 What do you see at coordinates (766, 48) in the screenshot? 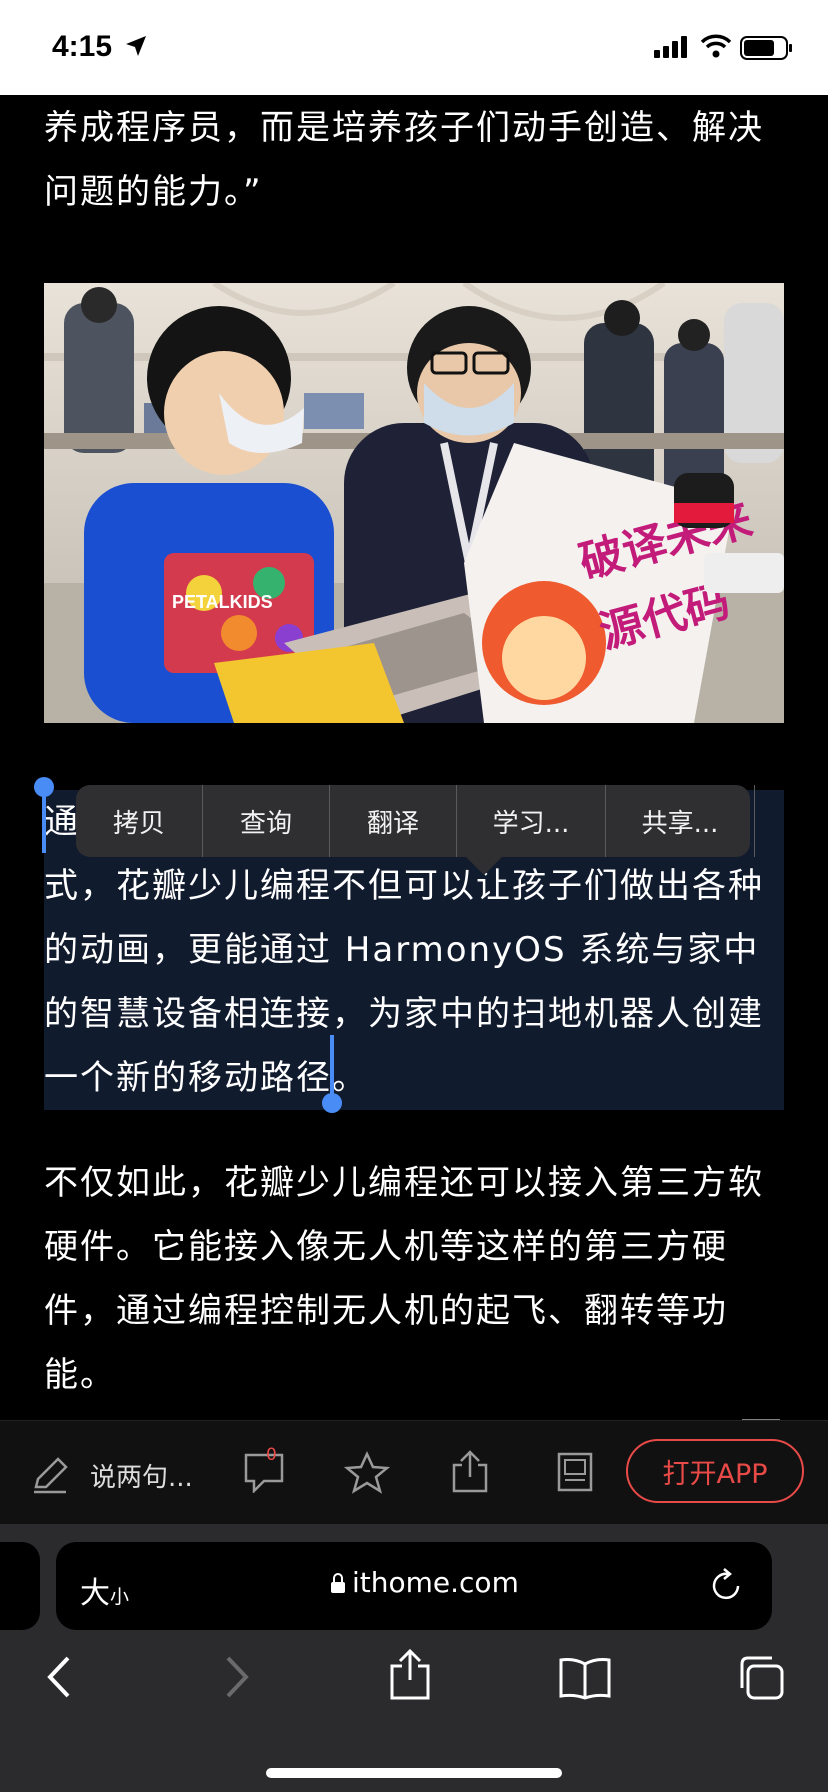
I see `battery-icon` at bounding box center [766, 48].